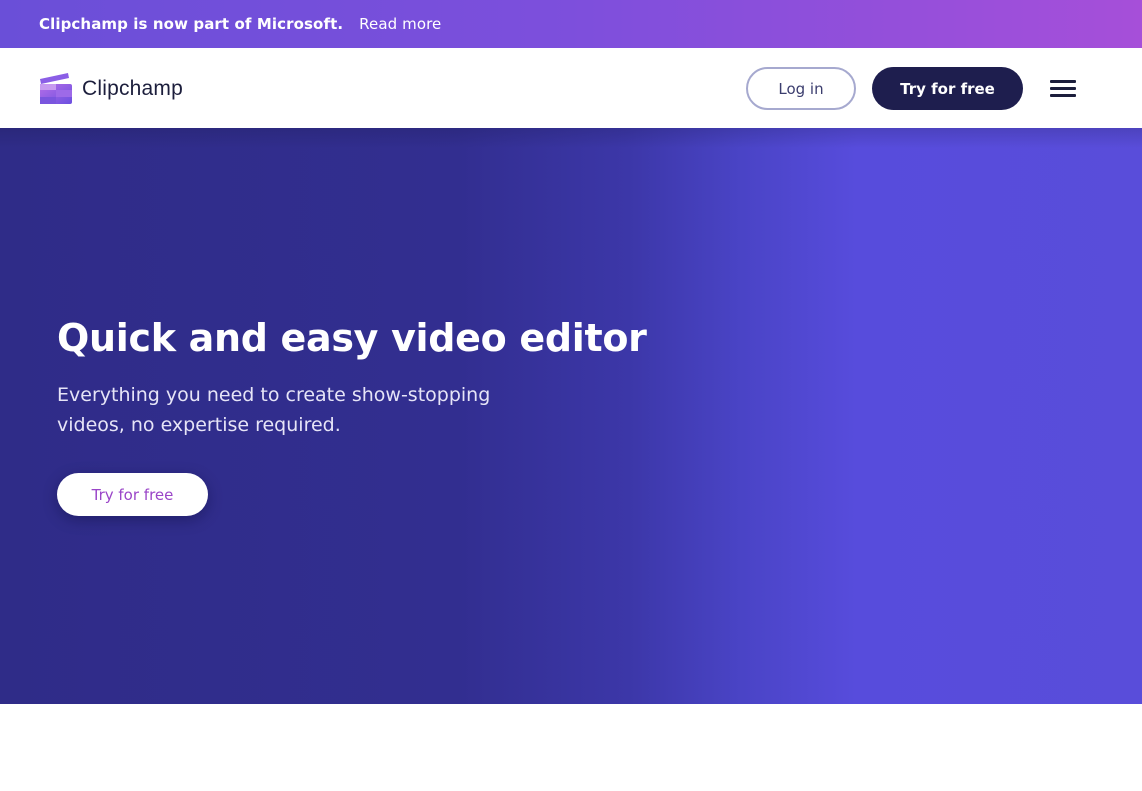 The image size is (1142, 791). What do you see at coordinates (400, 24) in the screenshot?
I see `read-more-link: Read more` at bounding box center [400, 24].